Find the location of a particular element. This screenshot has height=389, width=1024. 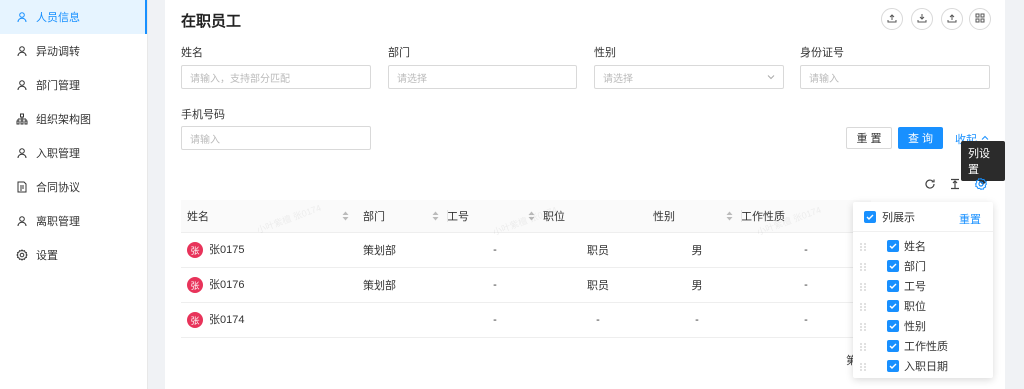

download-button is located at coordinates (922, 19).